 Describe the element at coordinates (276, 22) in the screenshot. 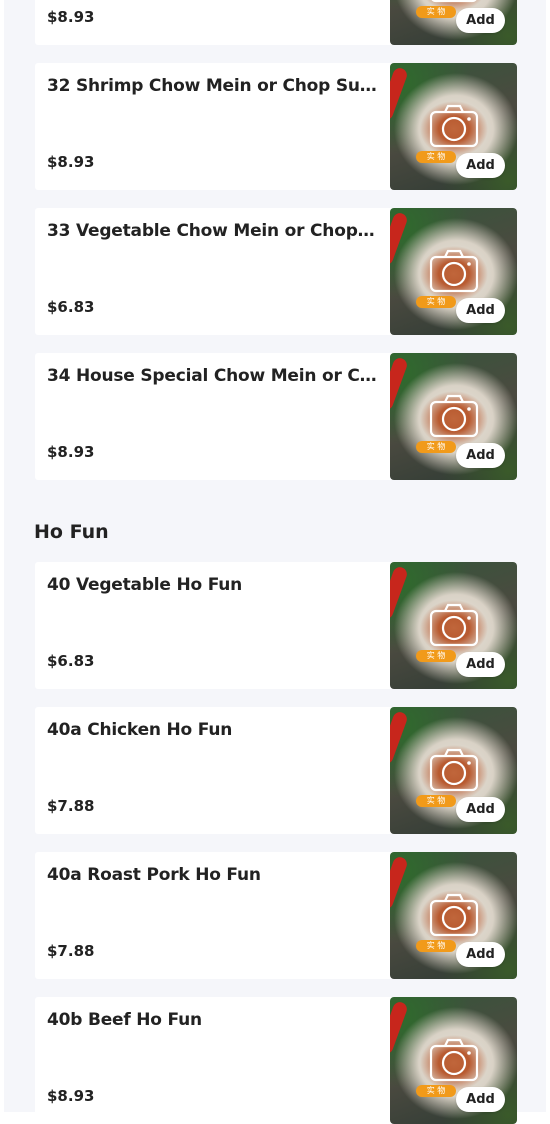

I see `menu-item-card: $8.93 实 物 Add` at that location.